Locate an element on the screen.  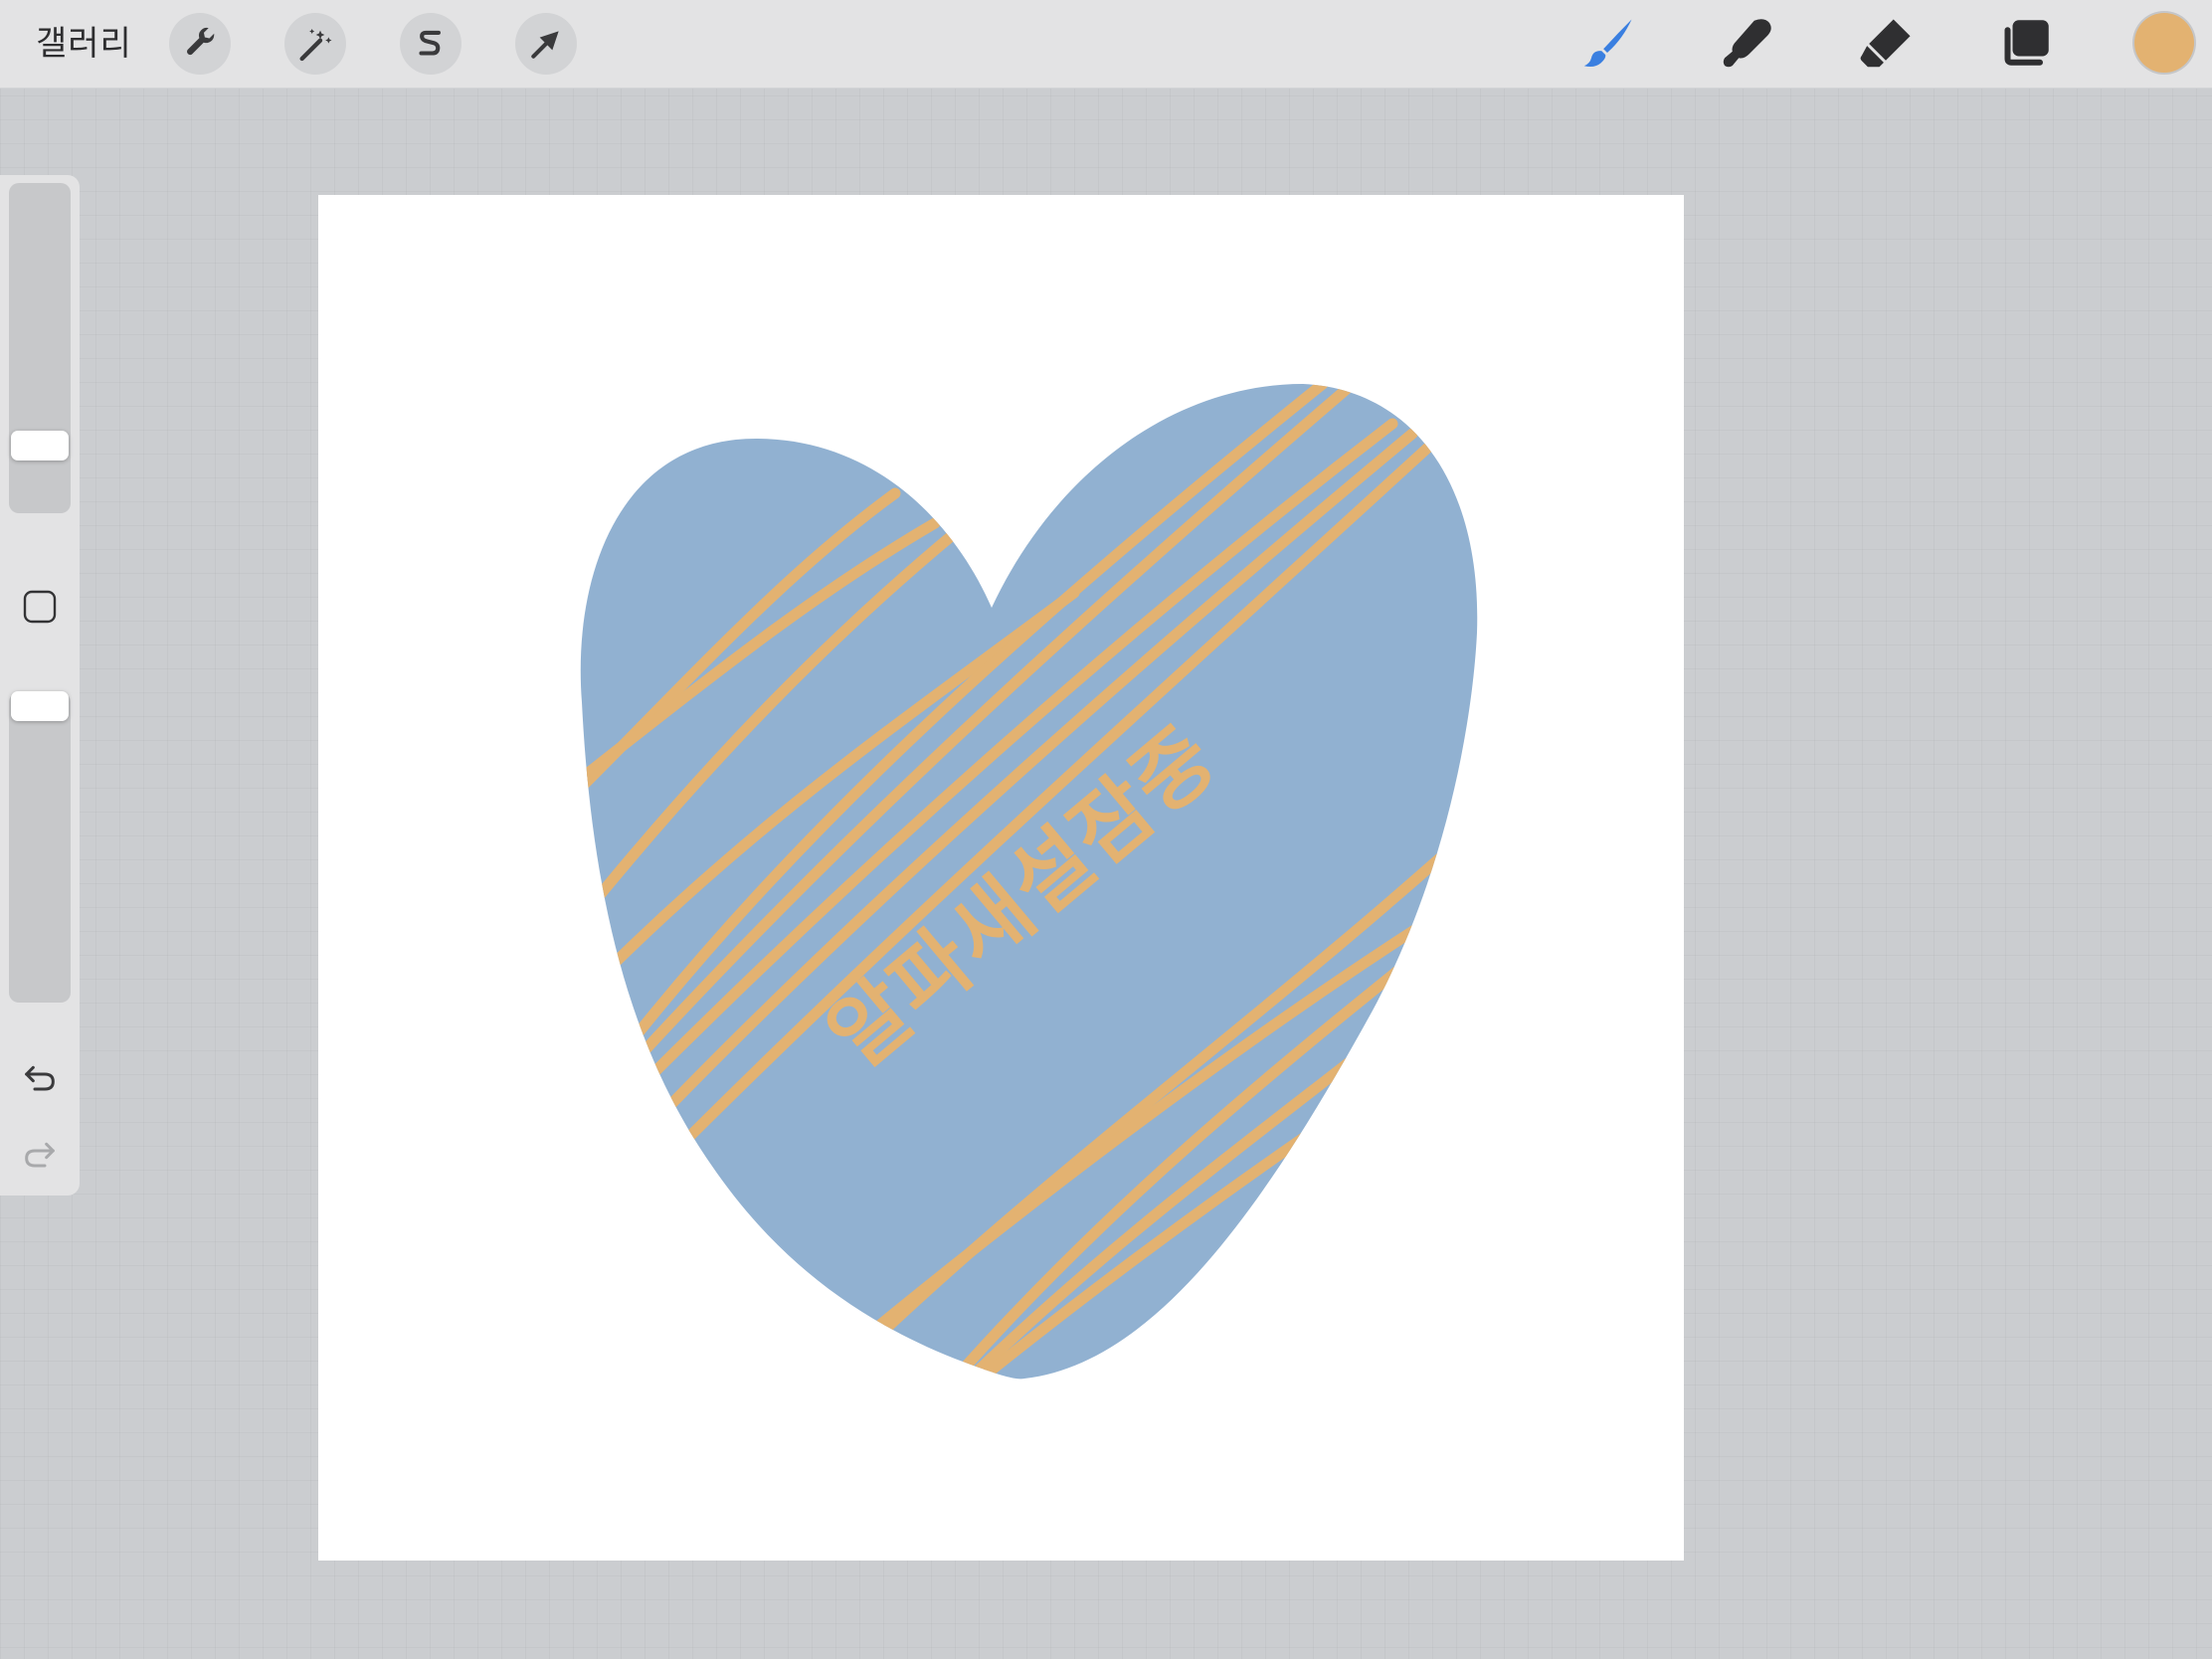
brush-size-slider is located at coordinates (40, 348).